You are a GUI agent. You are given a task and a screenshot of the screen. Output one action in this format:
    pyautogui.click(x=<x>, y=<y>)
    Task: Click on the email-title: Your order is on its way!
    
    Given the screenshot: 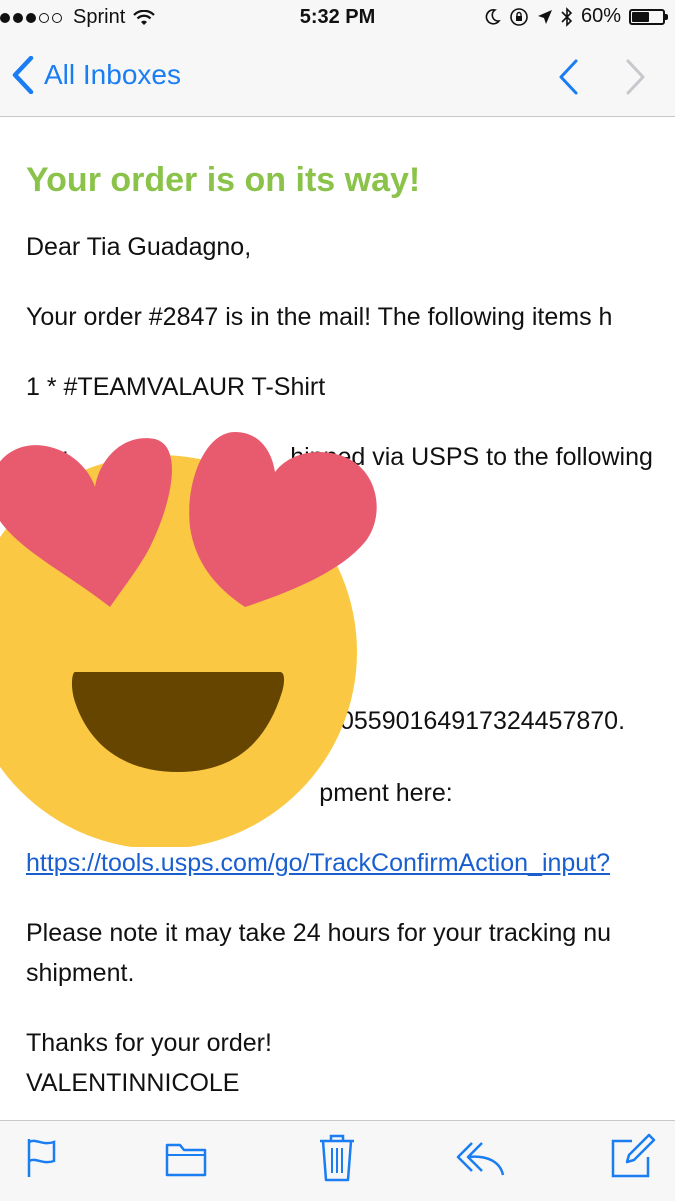 What is the action you would take?
    pyautogui.click(x=223, y=180)
    